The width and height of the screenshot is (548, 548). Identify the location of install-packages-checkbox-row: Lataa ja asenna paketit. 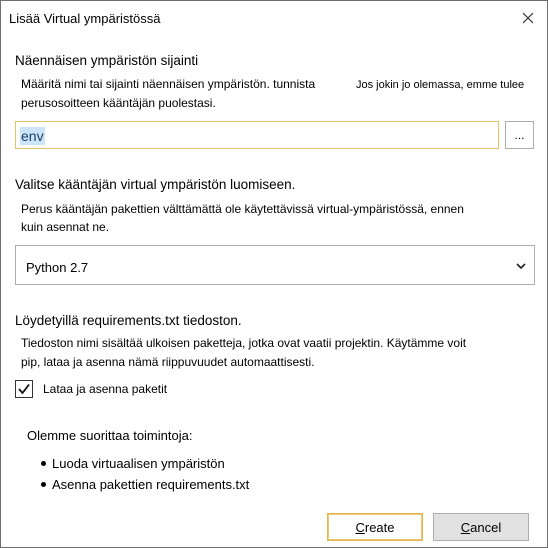
(91, 389).